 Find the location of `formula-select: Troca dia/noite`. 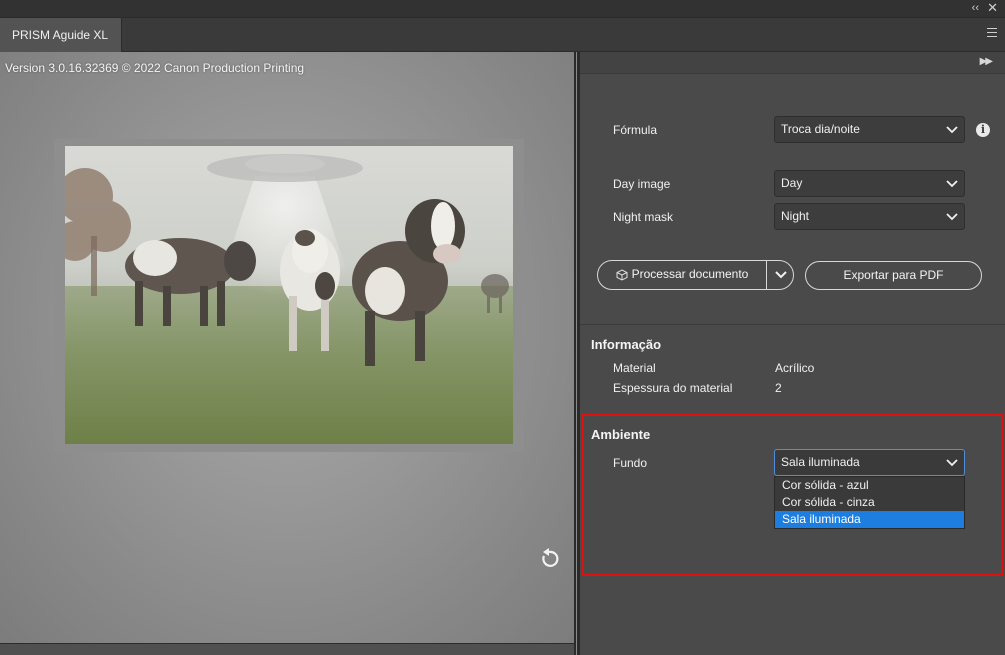

formula-select: Troca dia/noite is located at coordinates (869, 129).